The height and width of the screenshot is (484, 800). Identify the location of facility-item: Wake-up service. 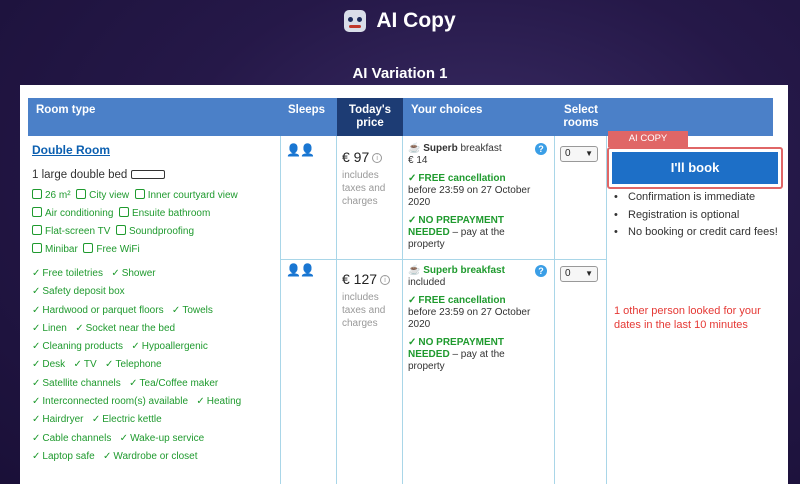
(167, 438).